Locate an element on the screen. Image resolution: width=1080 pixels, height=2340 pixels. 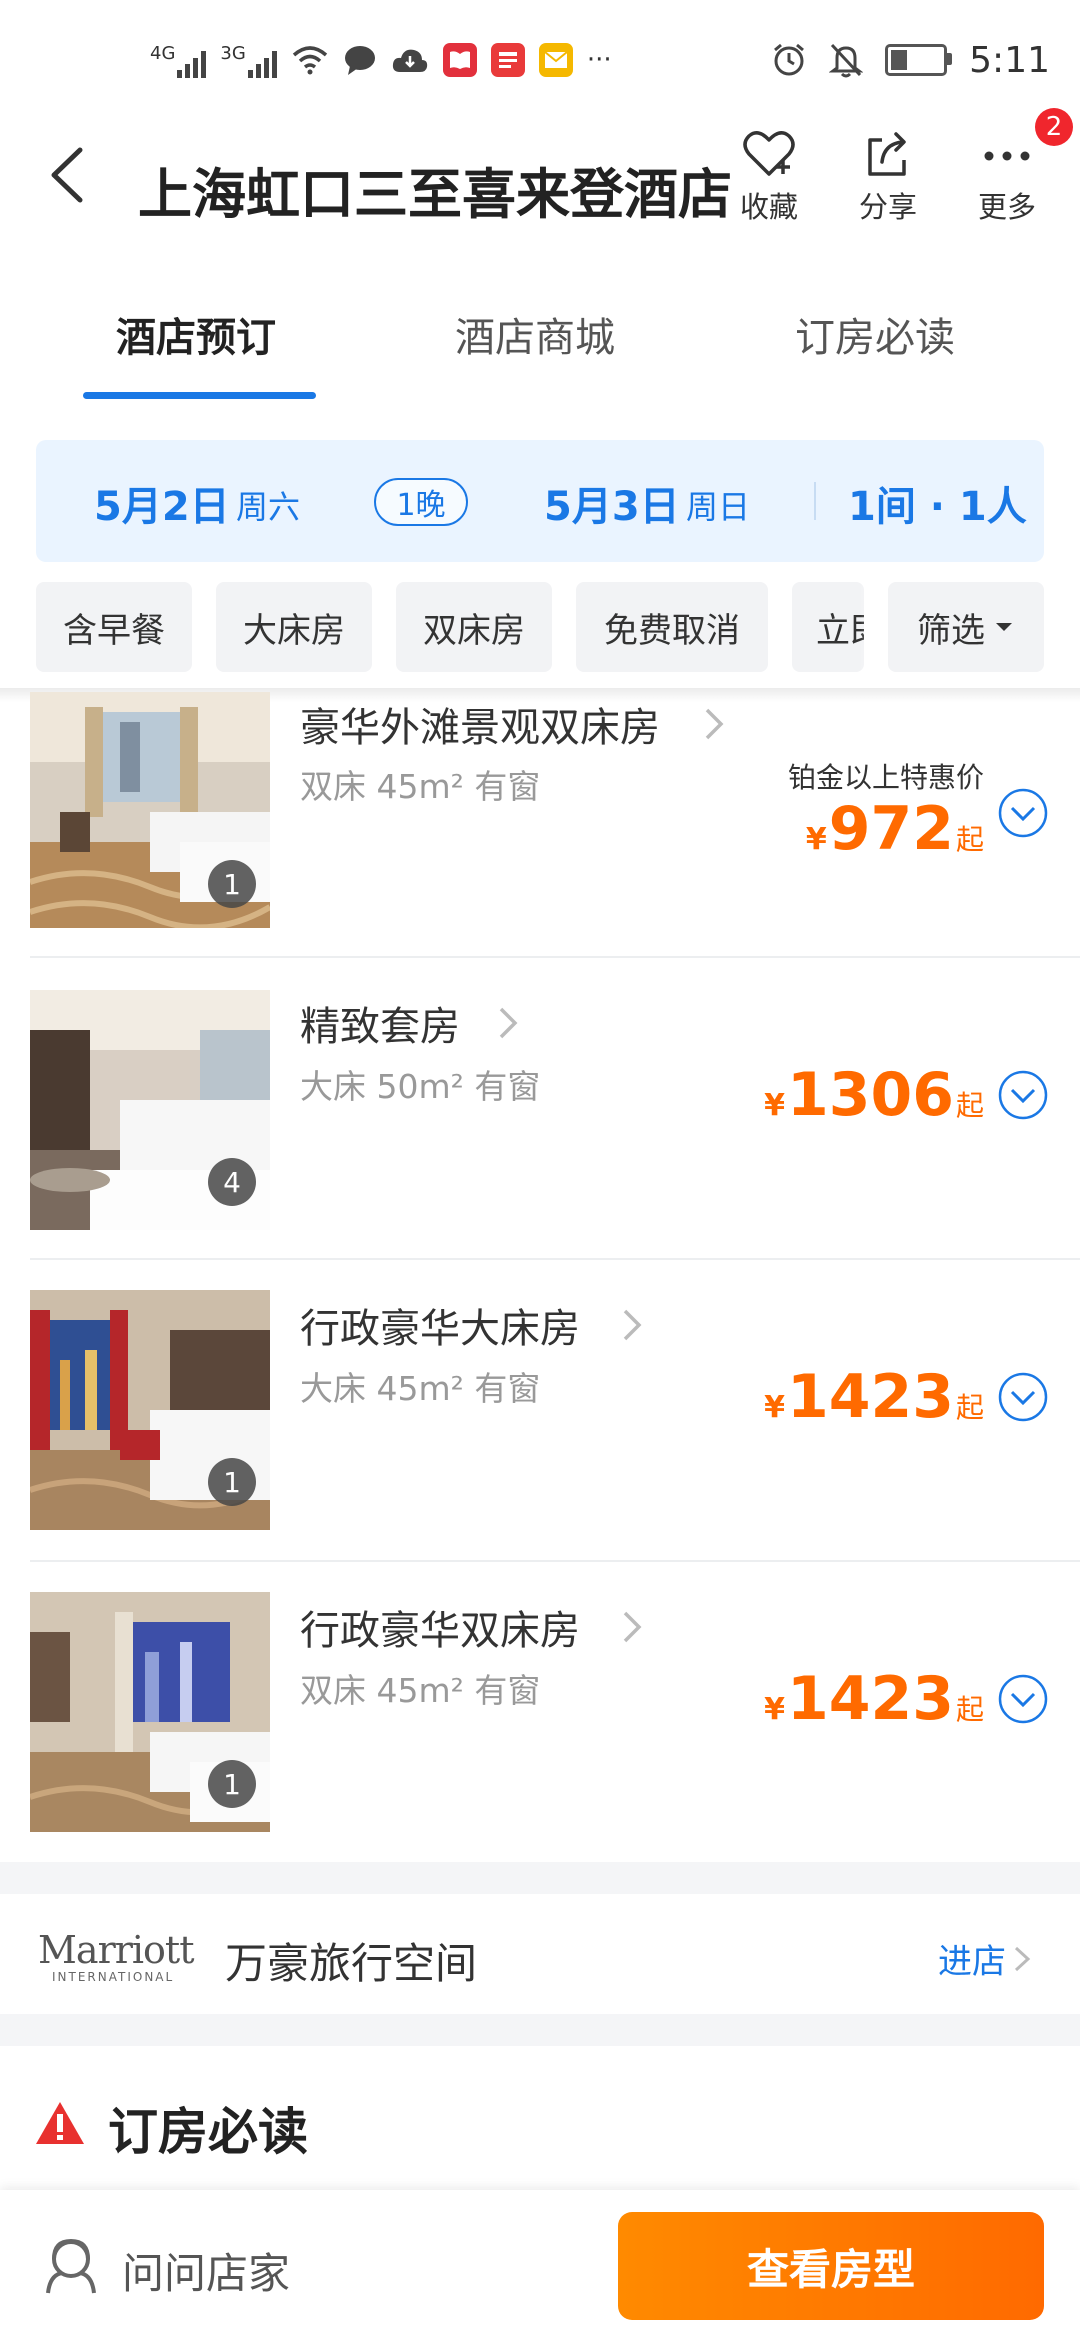
enter-store-link: 进店 is located at coordinates (985, 1958).